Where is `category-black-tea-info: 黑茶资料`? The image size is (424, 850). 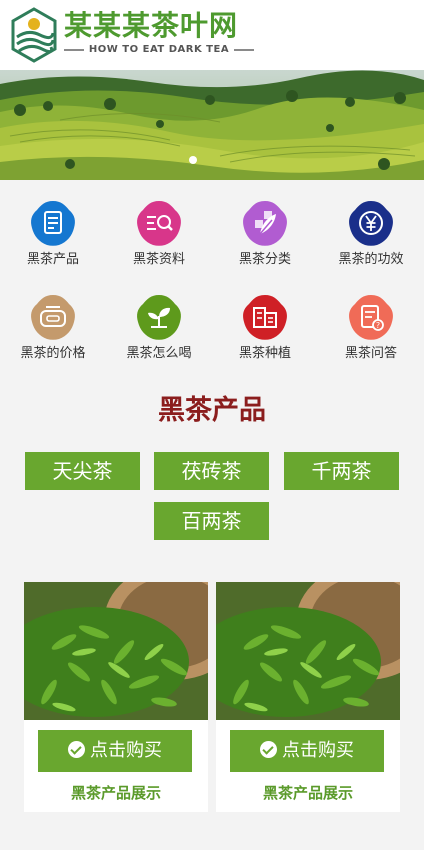
category-black-tea-info: 黑茶资料 is located at coordinates (159, 227).